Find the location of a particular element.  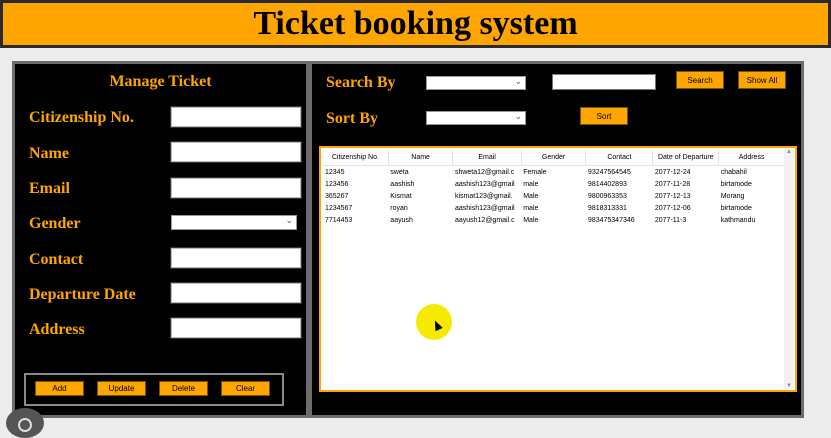

table-cell: aashish is located at coordinates (402, 184).